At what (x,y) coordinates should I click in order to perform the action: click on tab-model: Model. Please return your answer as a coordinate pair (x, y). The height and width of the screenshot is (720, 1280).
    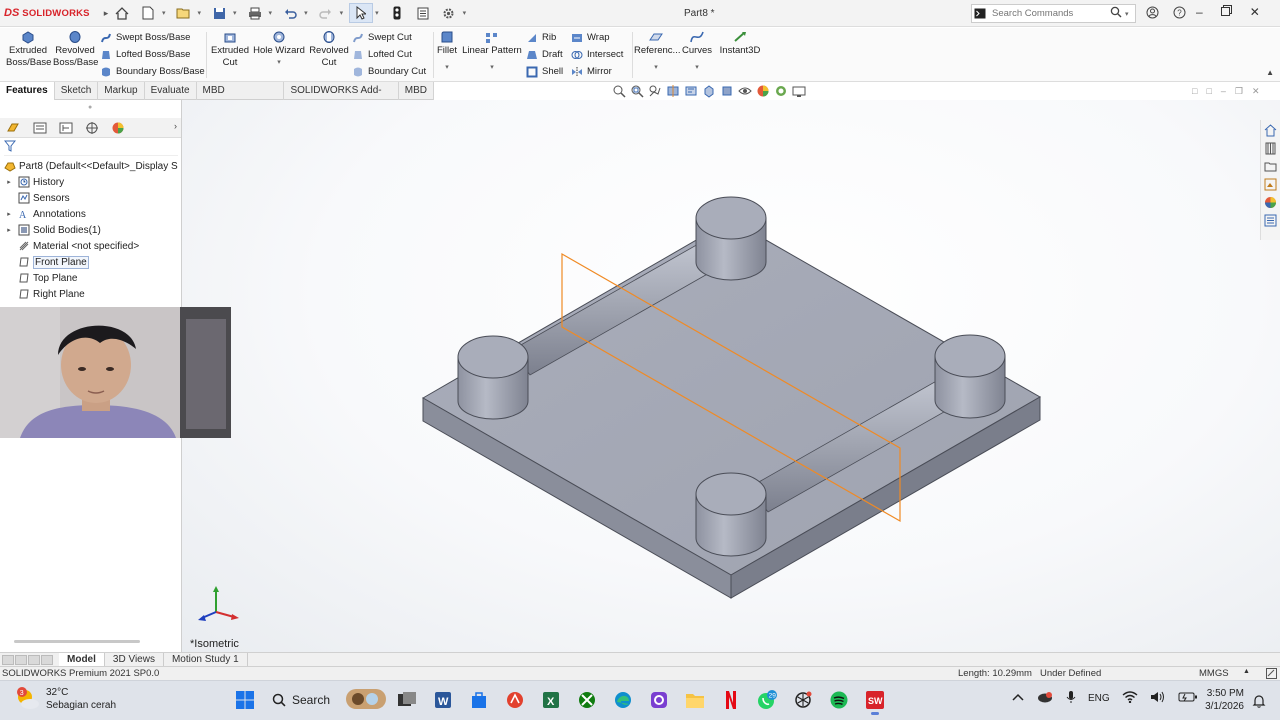
    Looking at the image, I should click on (82, 659).